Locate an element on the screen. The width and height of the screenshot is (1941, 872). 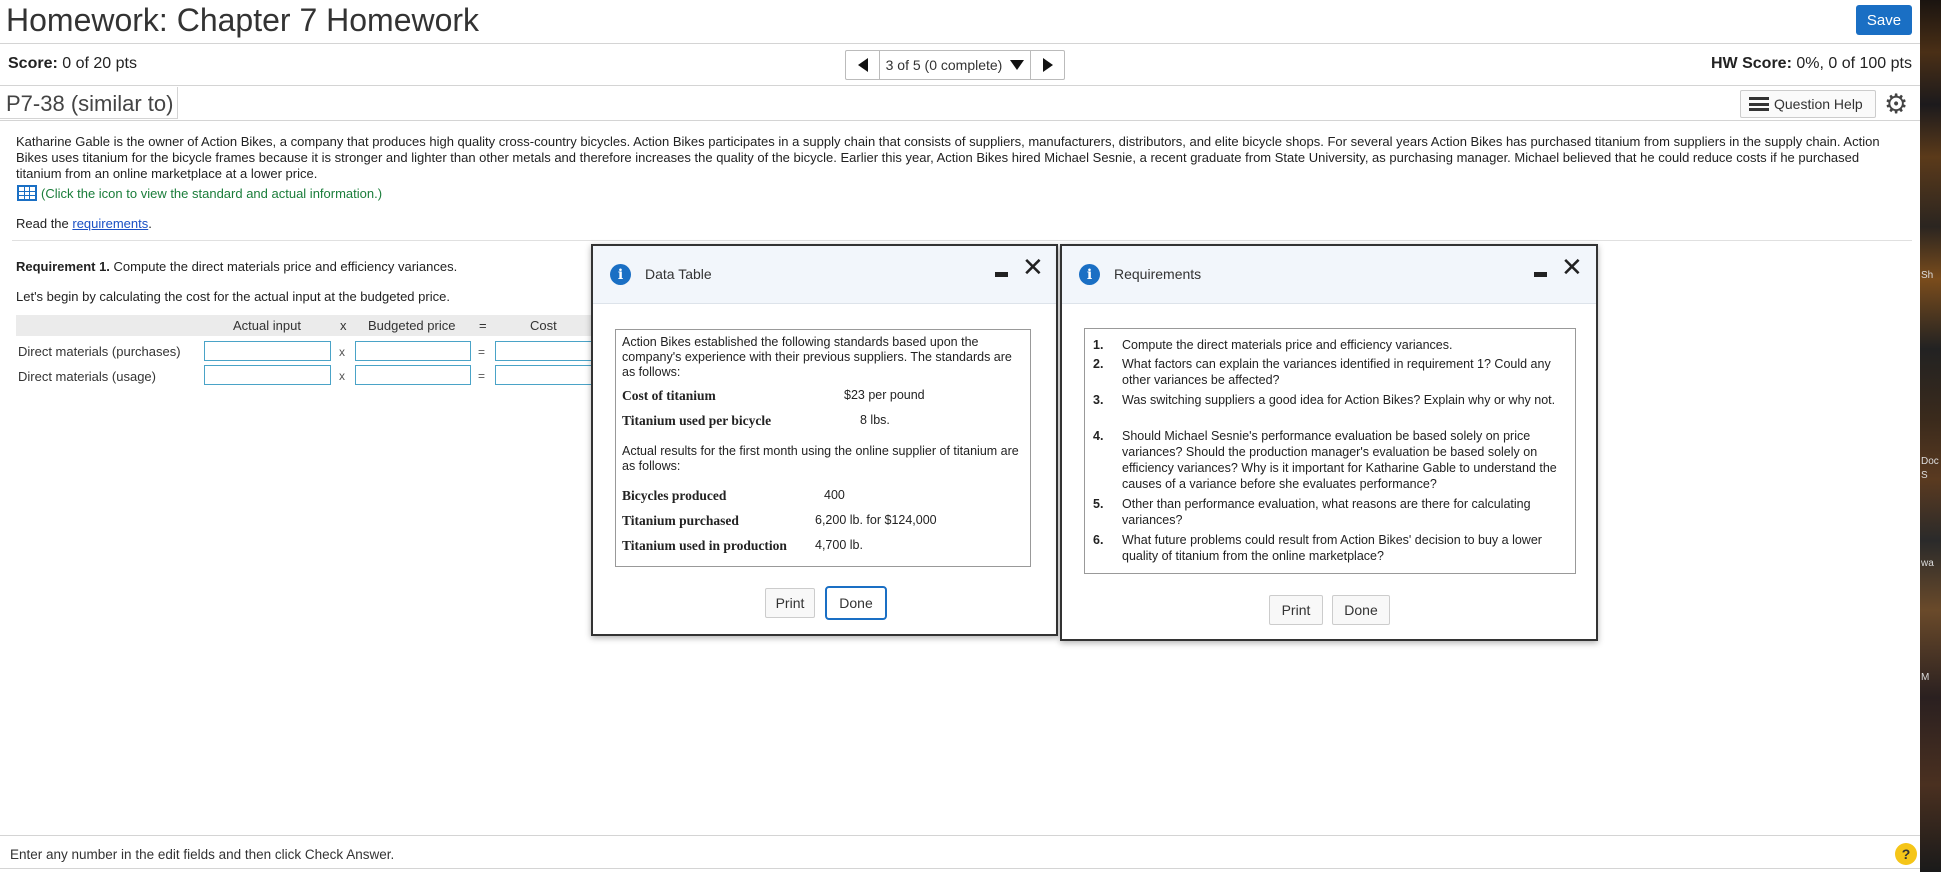
data-table-dialog-header: i Data Table ✕ is located at coordinates (824, 275).